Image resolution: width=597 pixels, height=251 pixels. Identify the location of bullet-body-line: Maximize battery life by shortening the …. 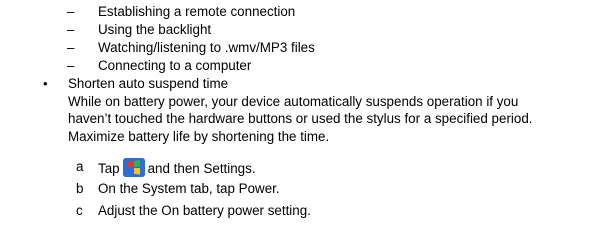
(199, 136).